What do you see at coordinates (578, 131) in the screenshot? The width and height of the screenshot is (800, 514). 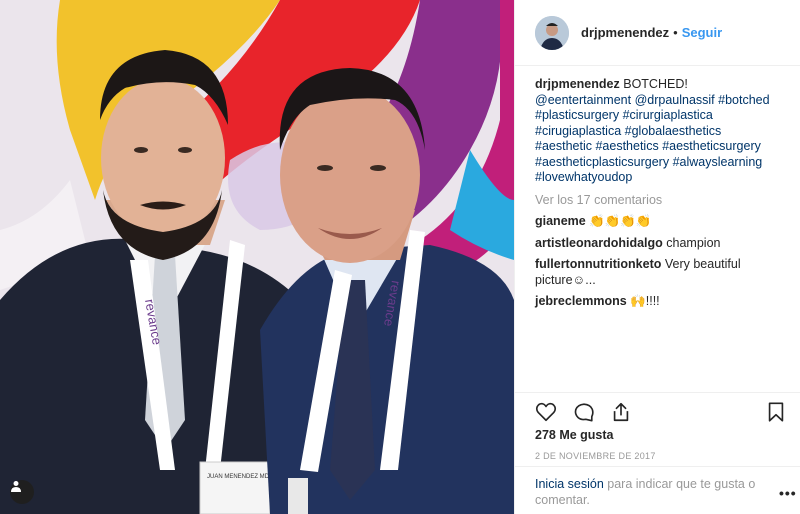 I see `hashtag-link: #cirugiaplastica` at bounding box center [578, 131].